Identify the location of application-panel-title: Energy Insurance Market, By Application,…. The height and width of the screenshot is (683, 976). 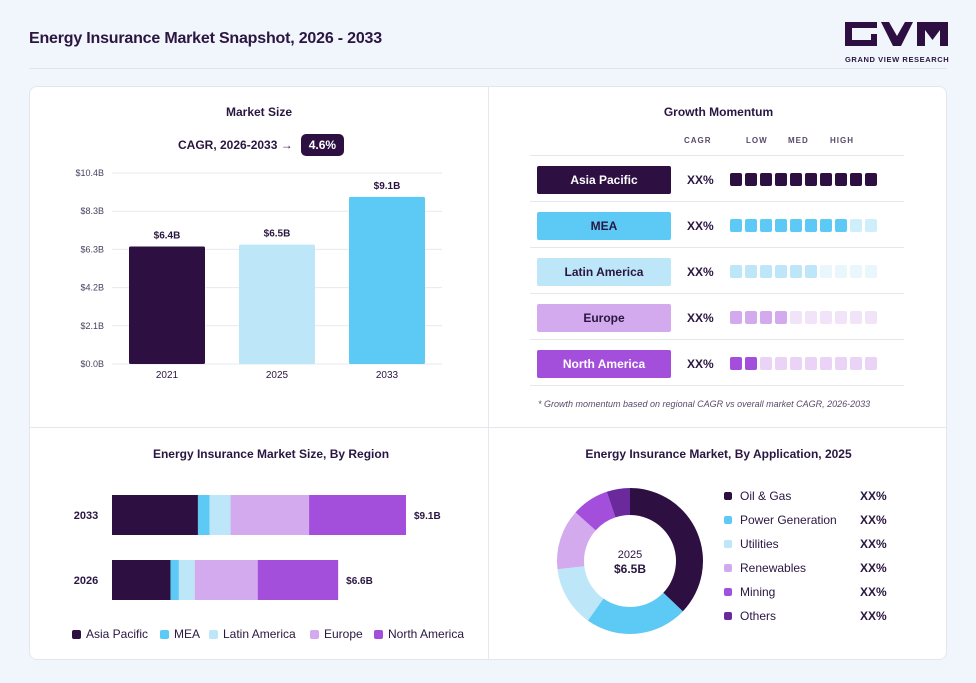
(718, 454).